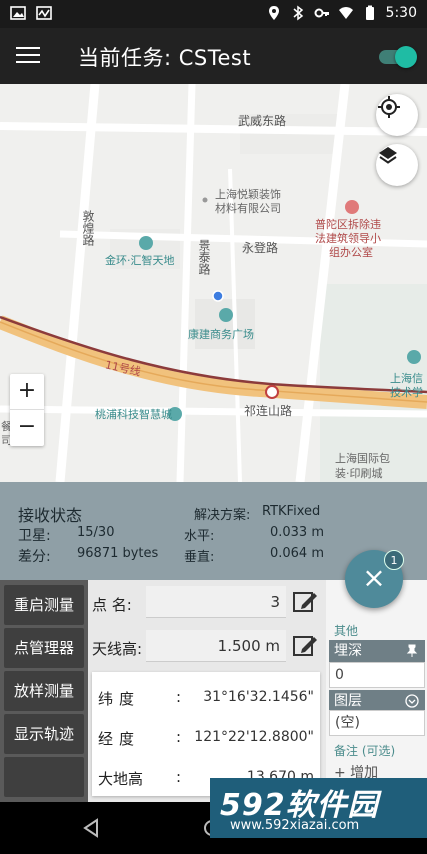  What do you see at coordinates (377, 701) in the screenshot?
I see `layer-header: 图层` at bounding box center [377, 701].